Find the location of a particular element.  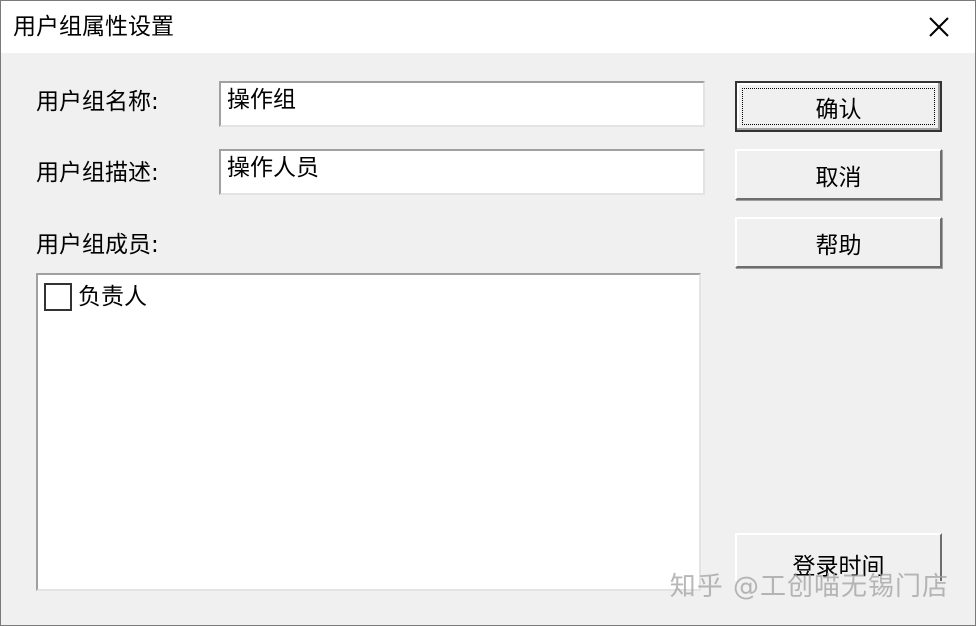

list-item: 负责人 is located at coordinates (95, 297).